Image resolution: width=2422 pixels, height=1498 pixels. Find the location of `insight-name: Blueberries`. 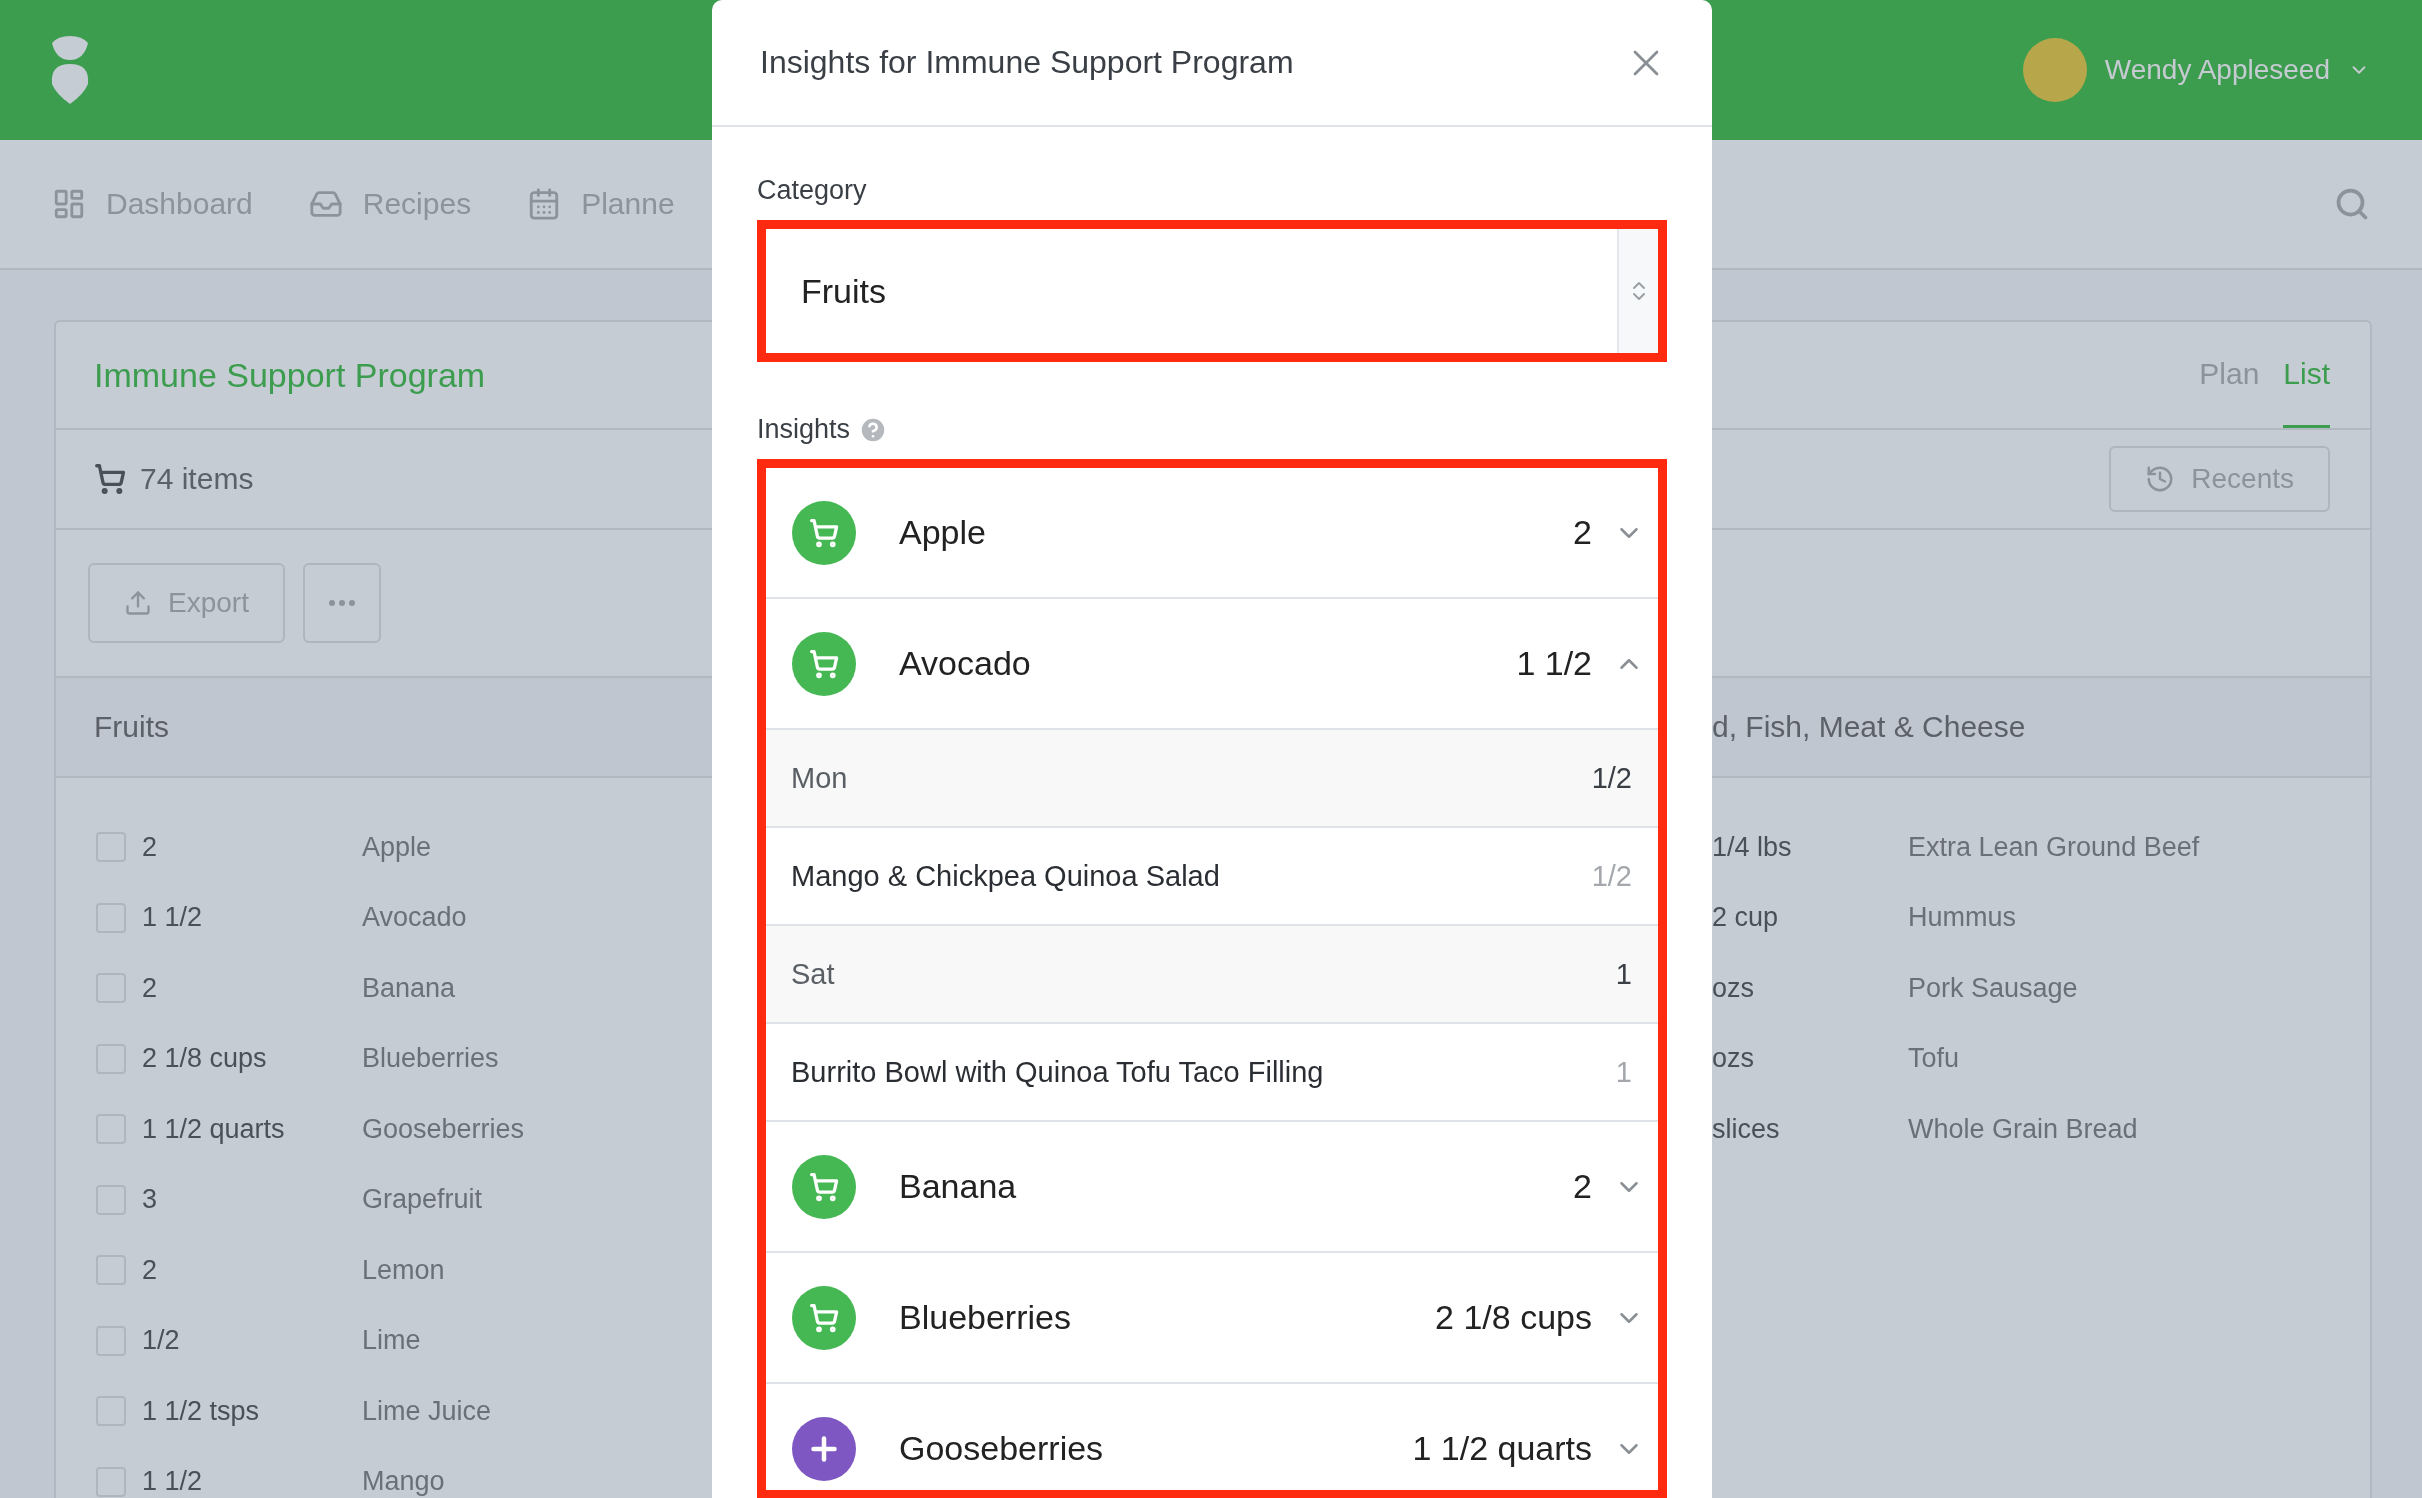

insight-name: Blueberries is located at coordinates (985, 1317).